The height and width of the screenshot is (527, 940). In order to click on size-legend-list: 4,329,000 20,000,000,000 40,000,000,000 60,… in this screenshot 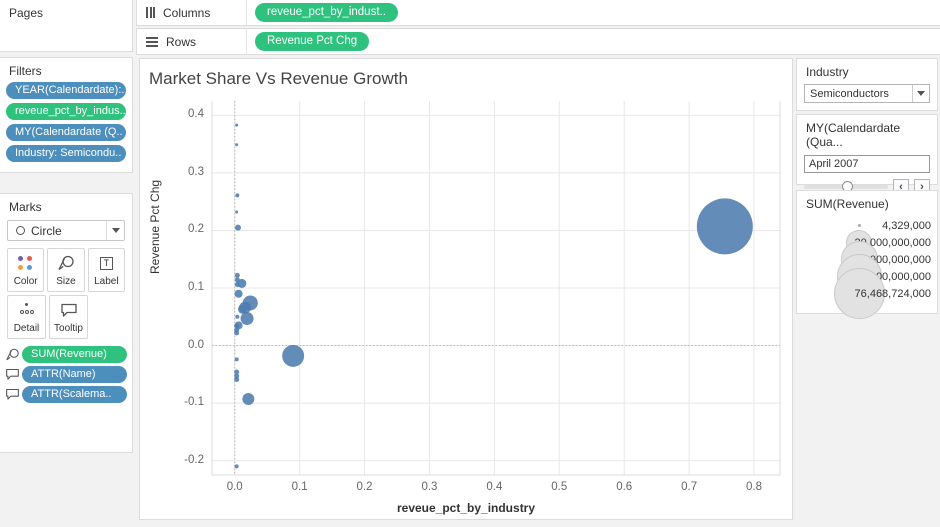, I will do `click(867, 267)`.